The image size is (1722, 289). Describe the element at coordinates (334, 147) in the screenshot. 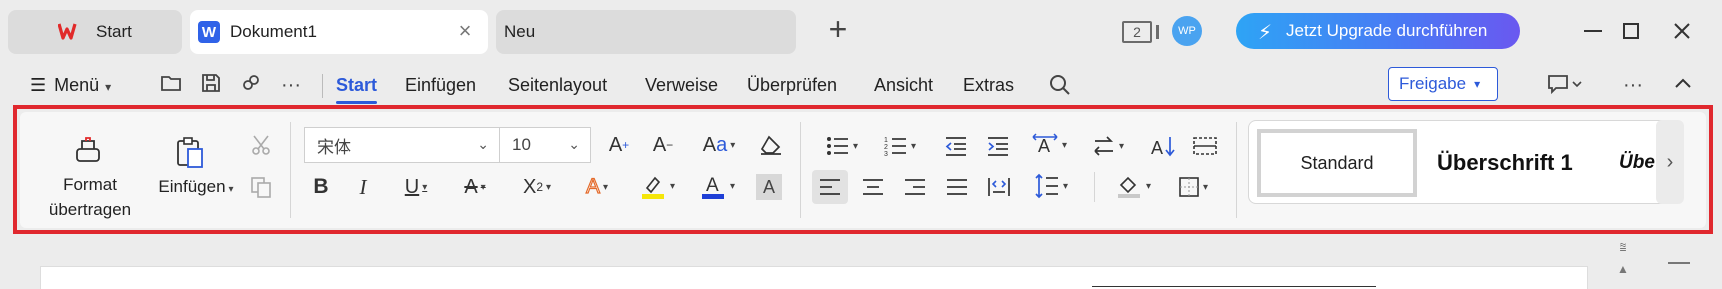

I see `font-name-value: 宋体` at that location.